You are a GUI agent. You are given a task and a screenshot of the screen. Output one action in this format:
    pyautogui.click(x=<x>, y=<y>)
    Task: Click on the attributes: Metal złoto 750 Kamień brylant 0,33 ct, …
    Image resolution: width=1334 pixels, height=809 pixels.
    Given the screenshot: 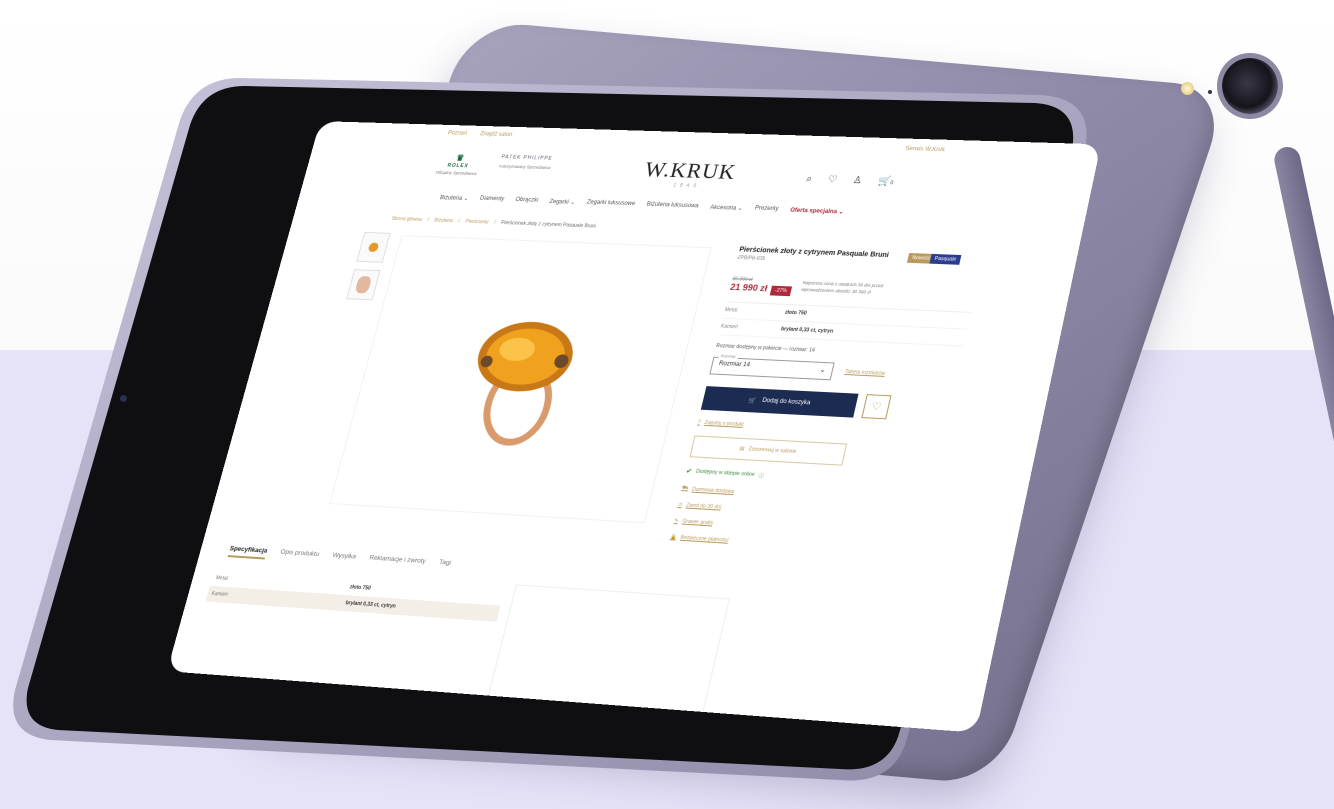 What is the action you would take?
    pyautogui.click(x=845, y=323)
    